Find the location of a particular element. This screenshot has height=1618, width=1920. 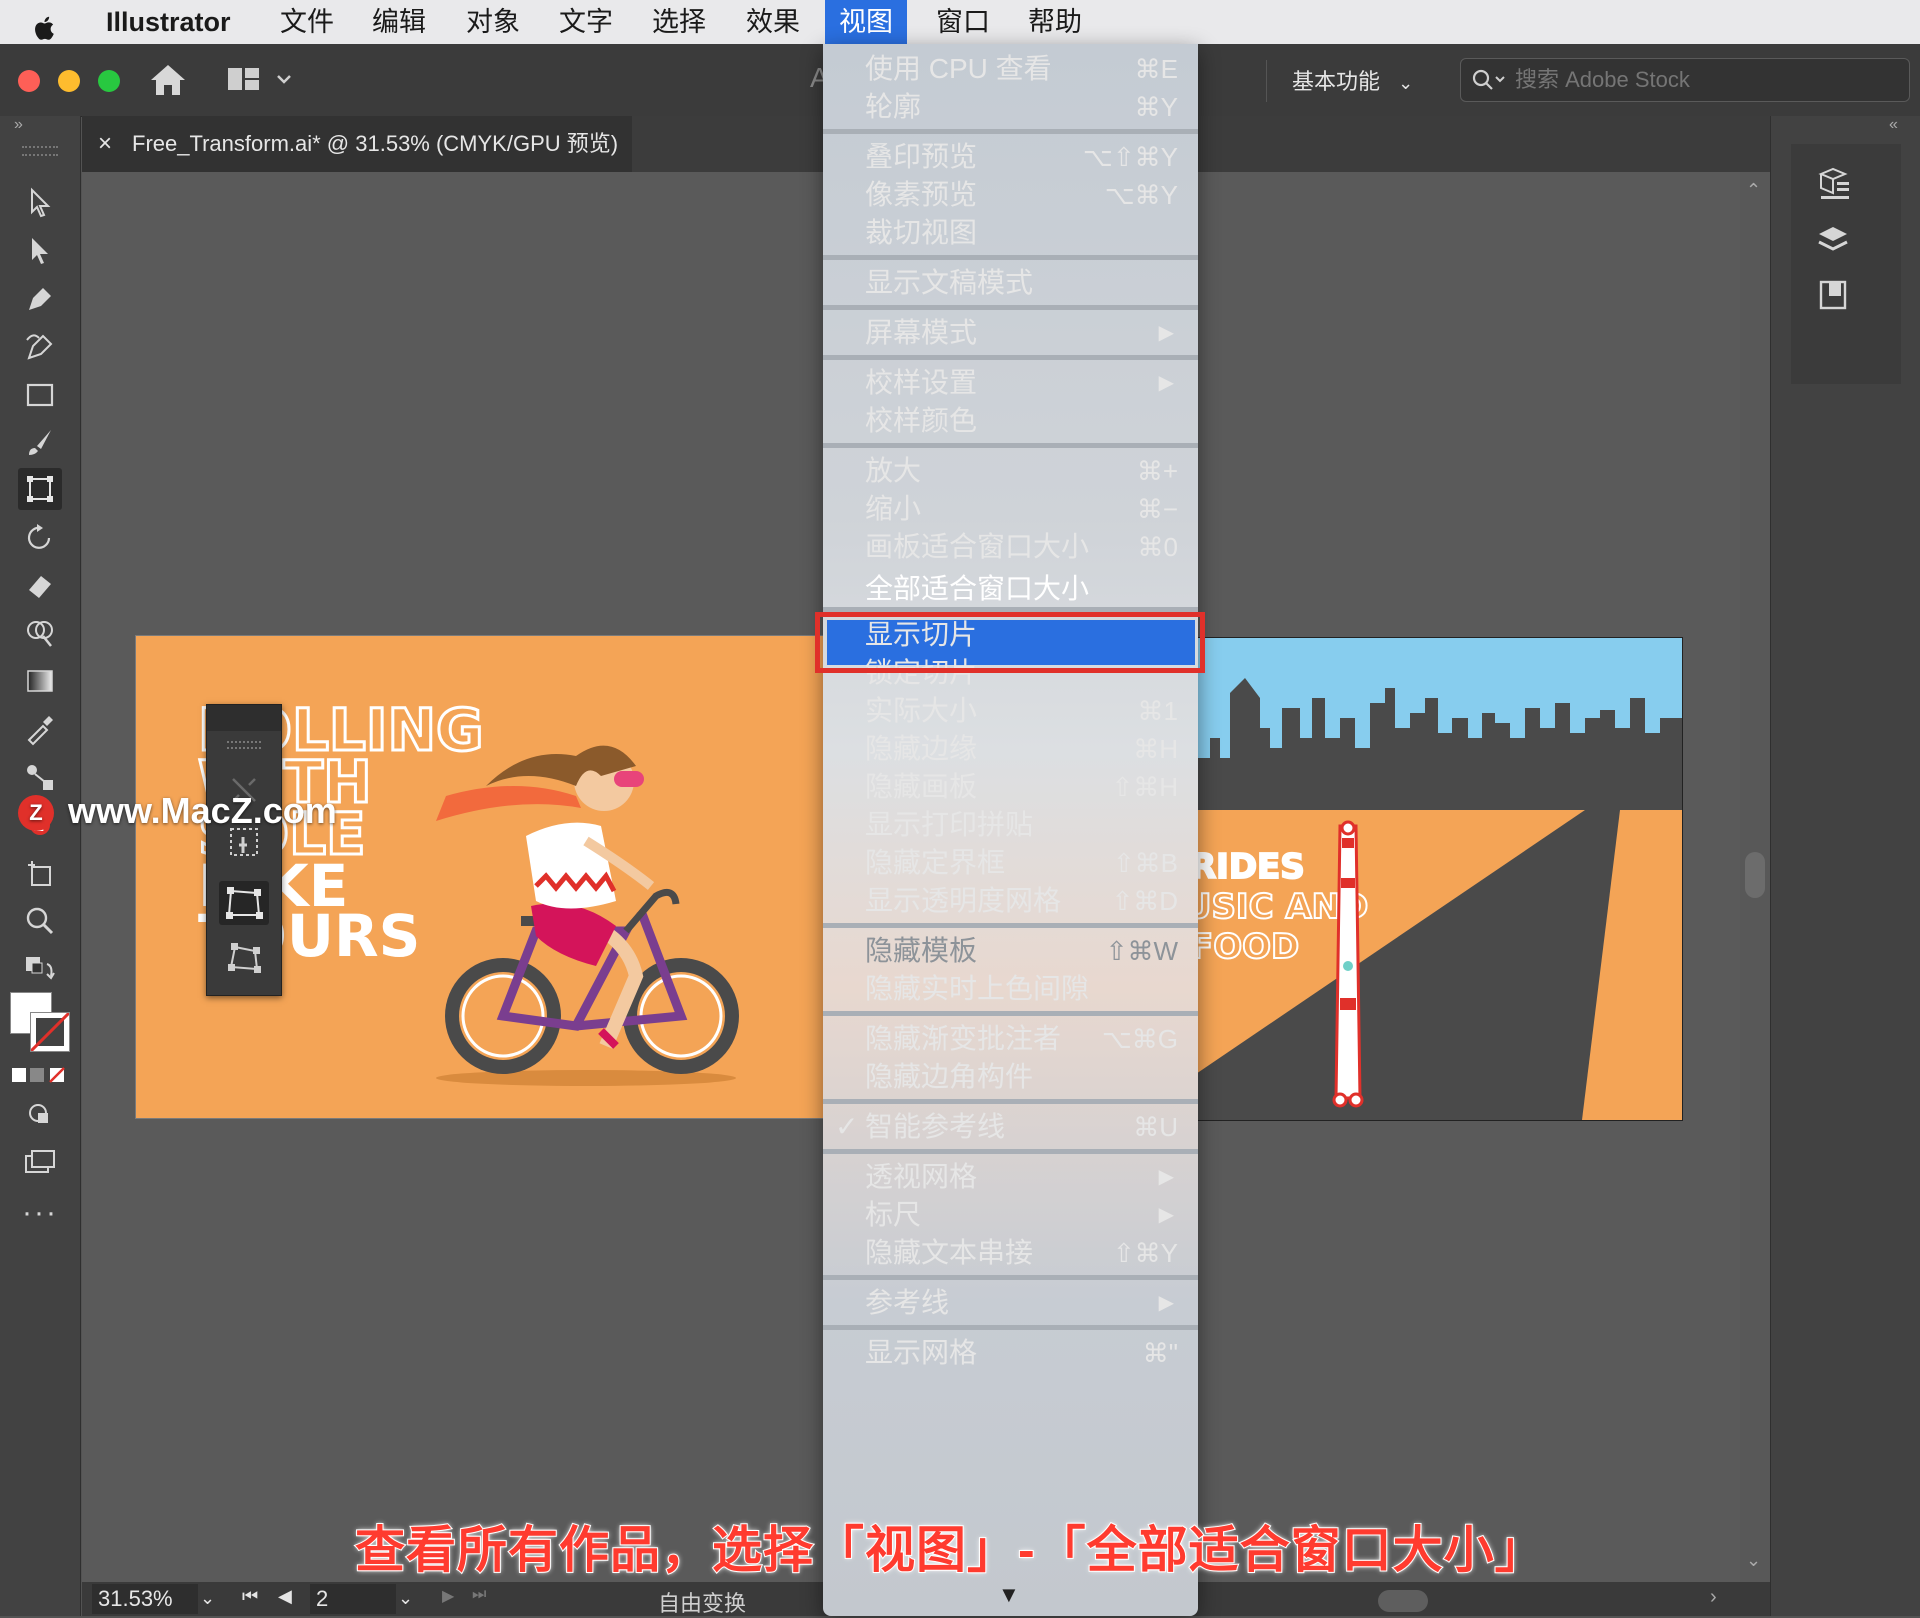

view-menu-item: 隐藏画板 ⇧⌘H is located at coordinates (1010, 787).